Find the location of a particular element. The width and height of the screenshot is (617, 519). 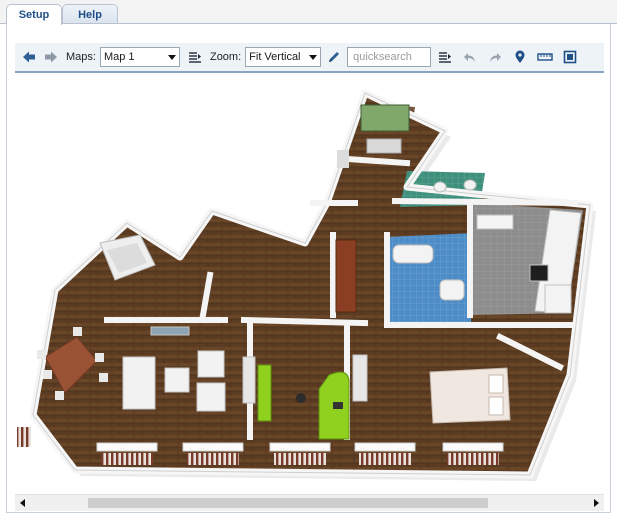

map-pin-icon is located at coordinates (520, 57).